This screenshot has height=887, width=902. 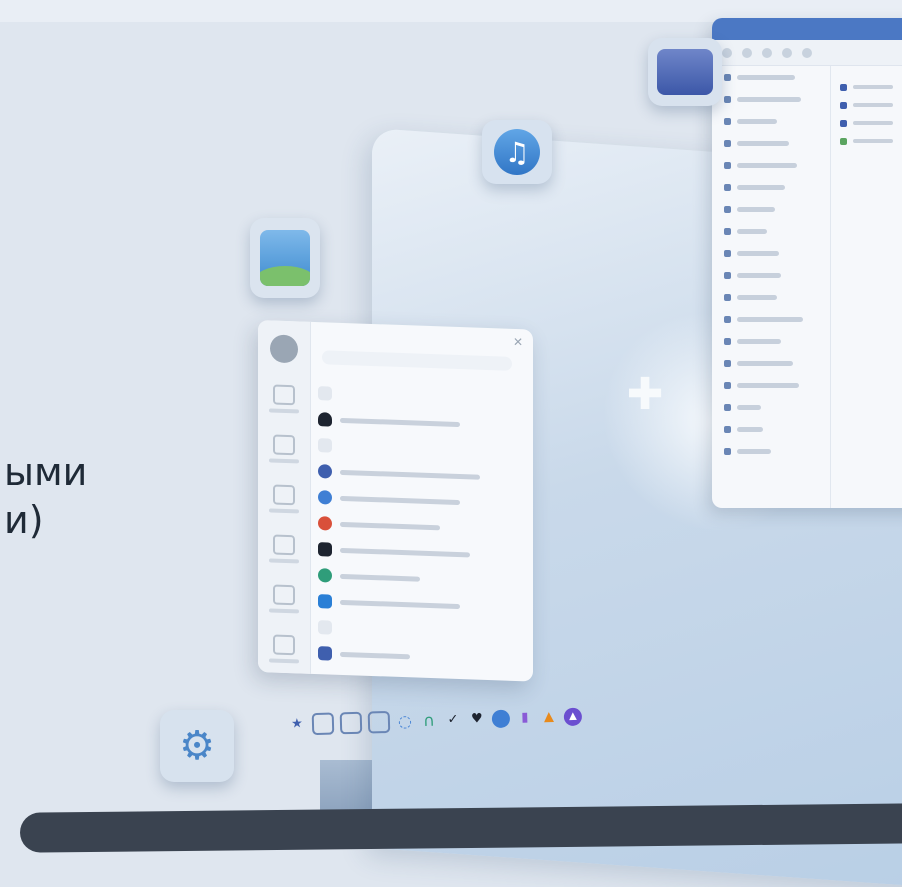 I want to click on file-manager-sidebar, so click(x=771, y=287).